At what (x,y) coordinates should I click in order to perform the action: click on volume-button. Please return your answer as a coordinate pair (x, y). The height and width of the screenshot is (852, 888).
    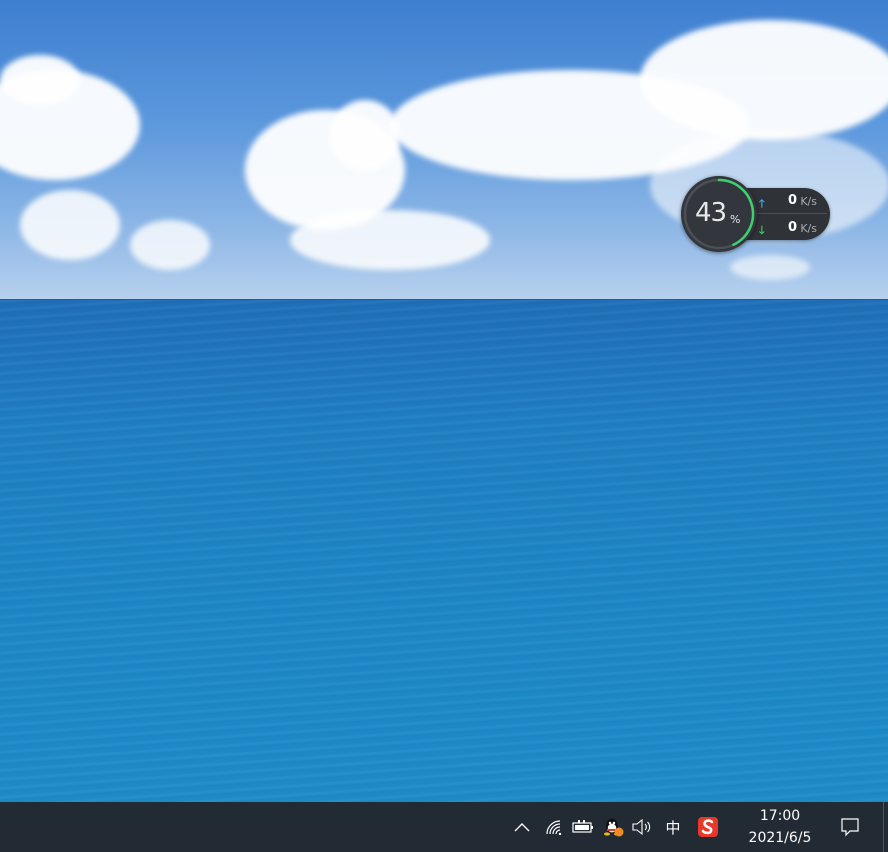
    Looking at the image, I should click on (642, 827).